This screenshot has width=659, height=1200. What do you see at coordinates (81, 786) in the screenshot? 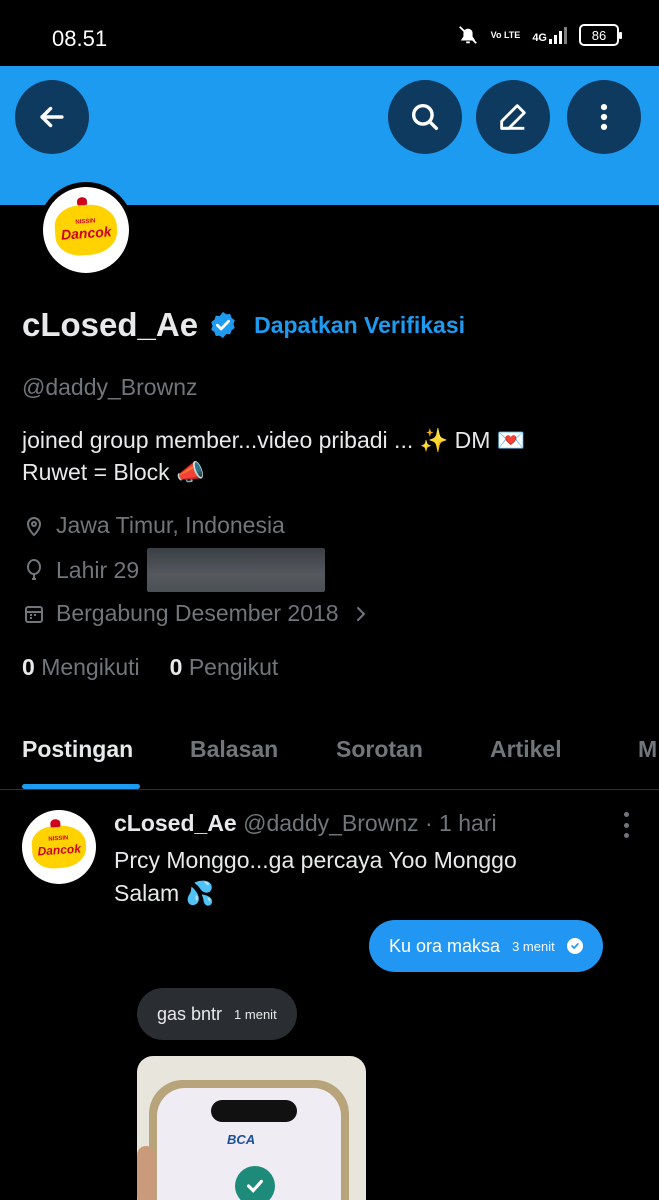
I see `active-tab-indicator` at bounding box center [81, 786].